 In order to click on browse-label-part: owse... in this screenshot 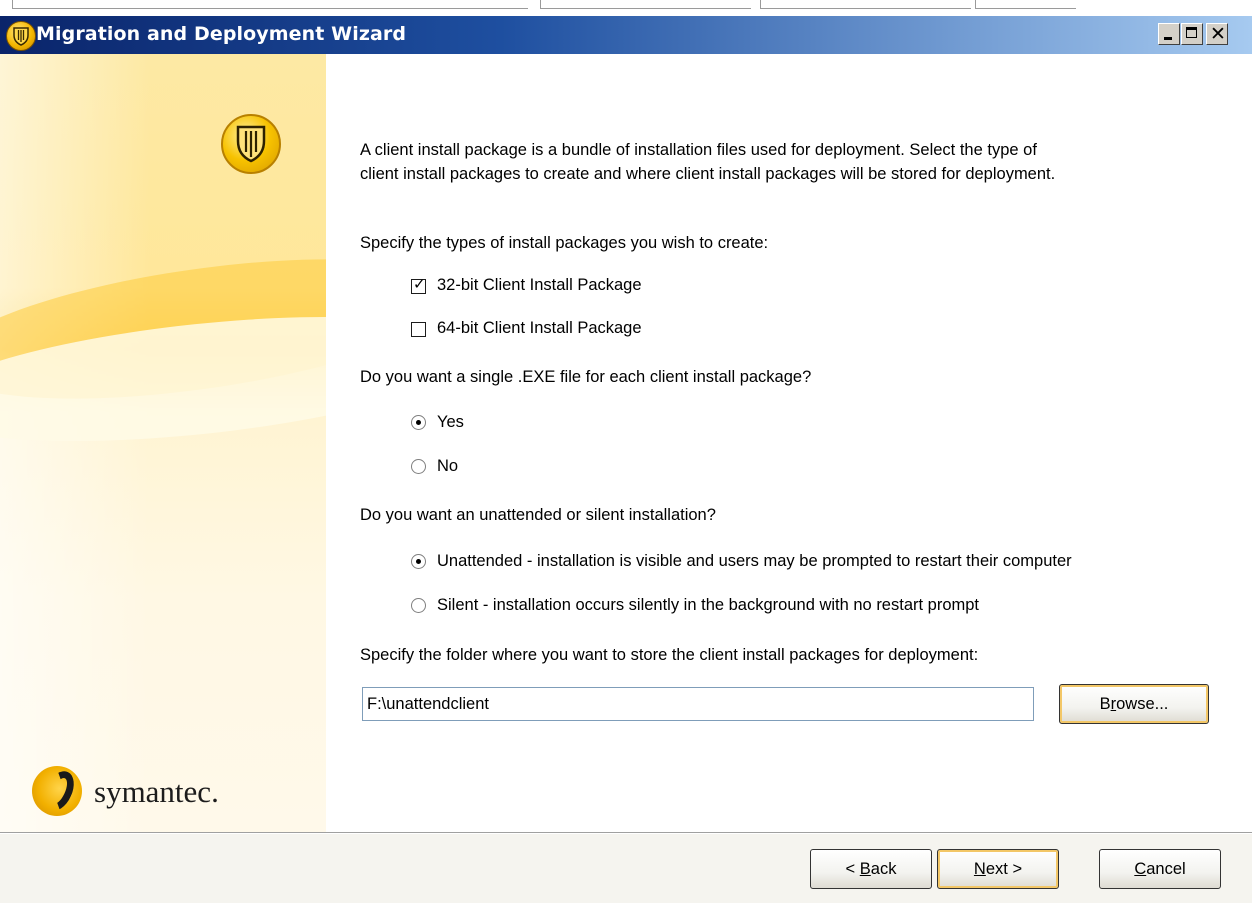, I will do `click(1142, 704)`.